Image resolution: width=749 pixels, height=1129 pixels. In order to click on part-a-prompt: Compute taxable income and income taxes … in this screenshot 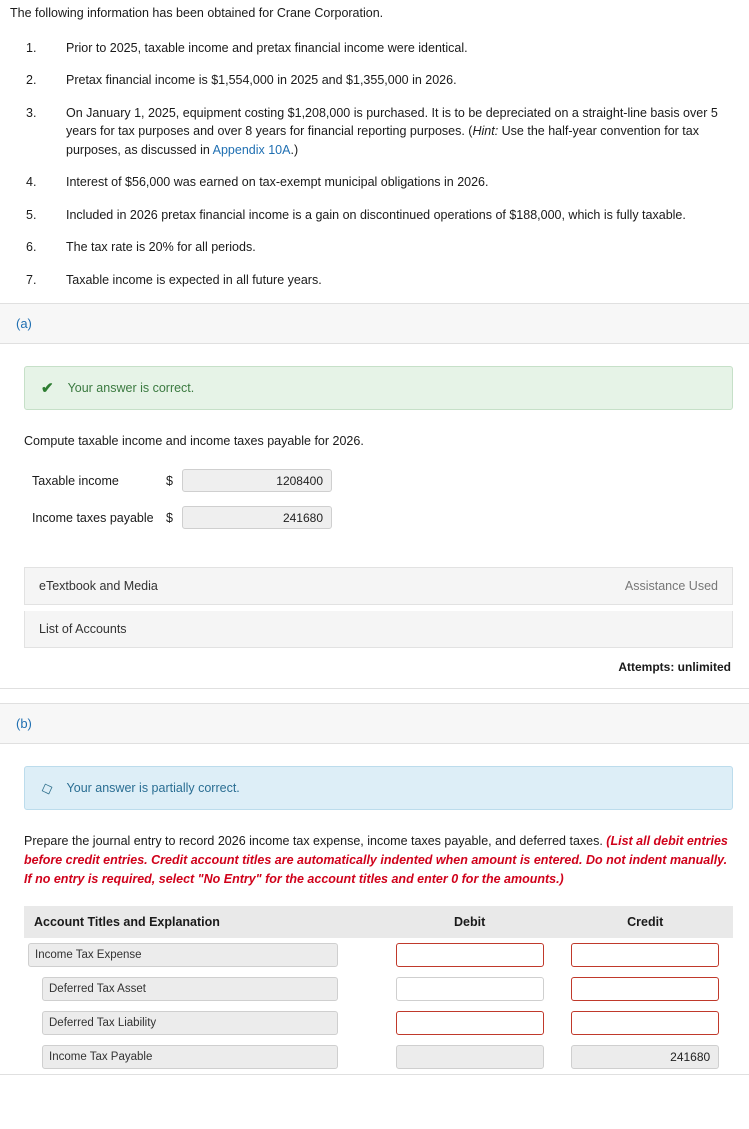, I will do `click(194, 441)`.